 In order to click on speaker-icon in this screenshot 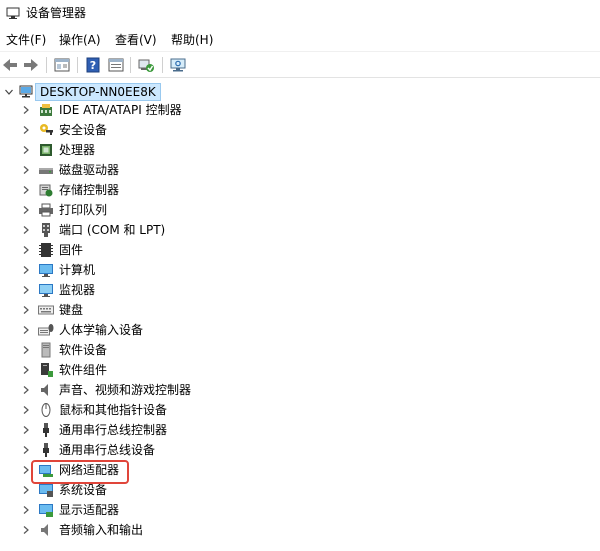, I will do `click(44, 390)`.